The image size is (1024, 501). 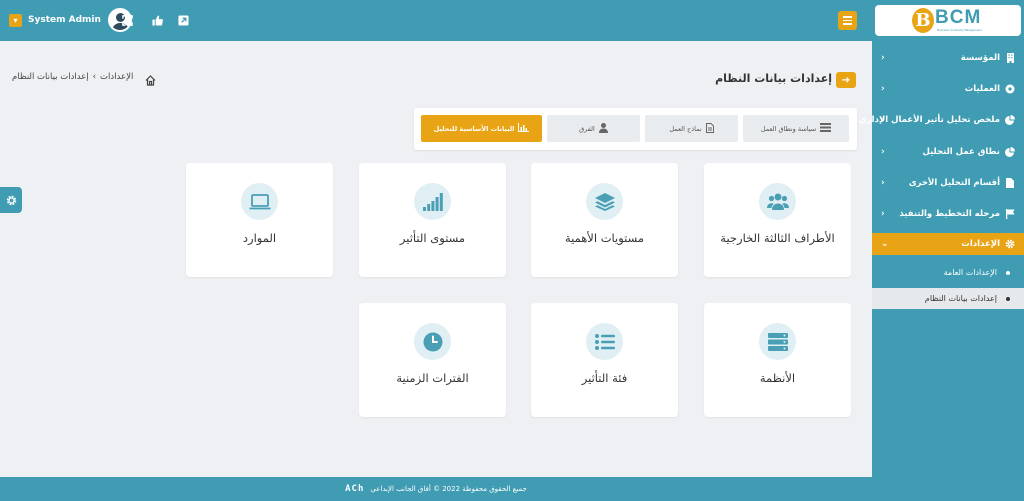 I want to click on card-label: مستوى التأثير, so click(x=432, y=238).